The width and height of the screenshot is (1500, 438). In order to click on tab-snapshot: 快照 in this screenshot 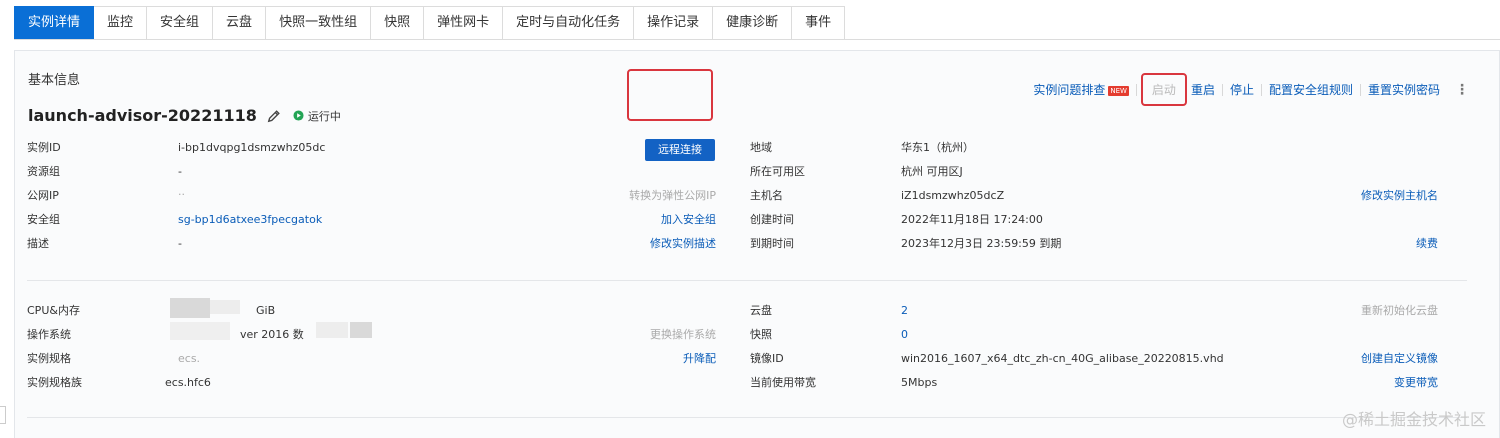, I will do `click(398, 22)`.